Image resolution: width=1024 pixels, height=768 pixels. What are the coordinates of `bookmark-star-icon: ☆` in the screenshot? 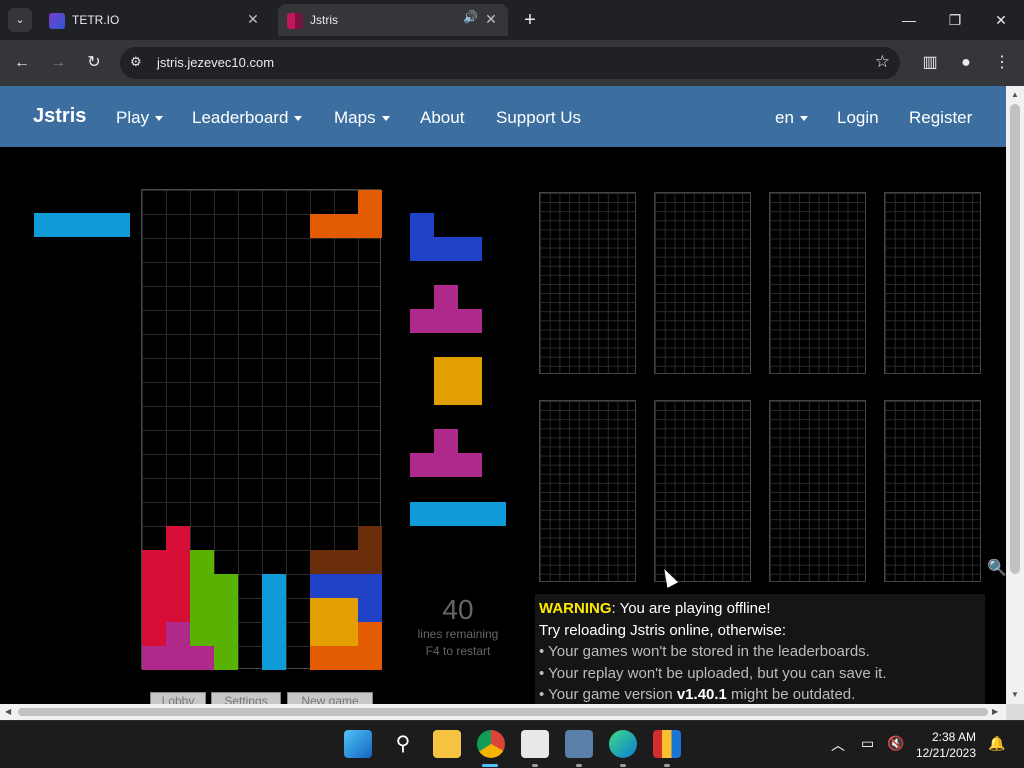 It's located at (882, 62).